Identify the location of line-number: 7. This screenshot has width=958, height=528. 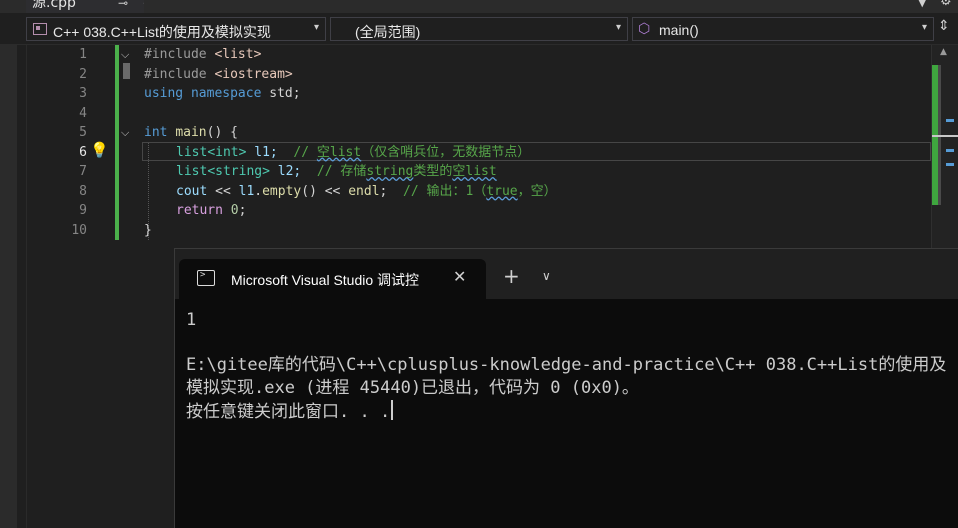
(83, 171).